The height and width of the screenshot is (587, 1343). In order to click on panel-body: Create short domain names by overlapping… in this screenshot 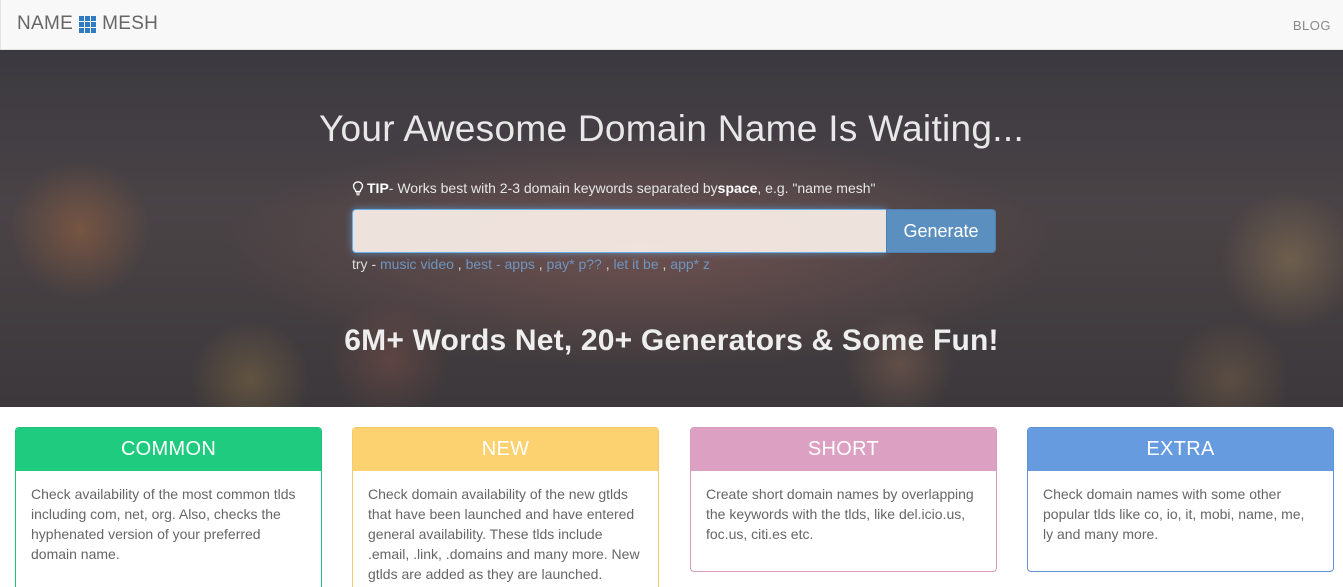, I will do `click(840, 514)`.